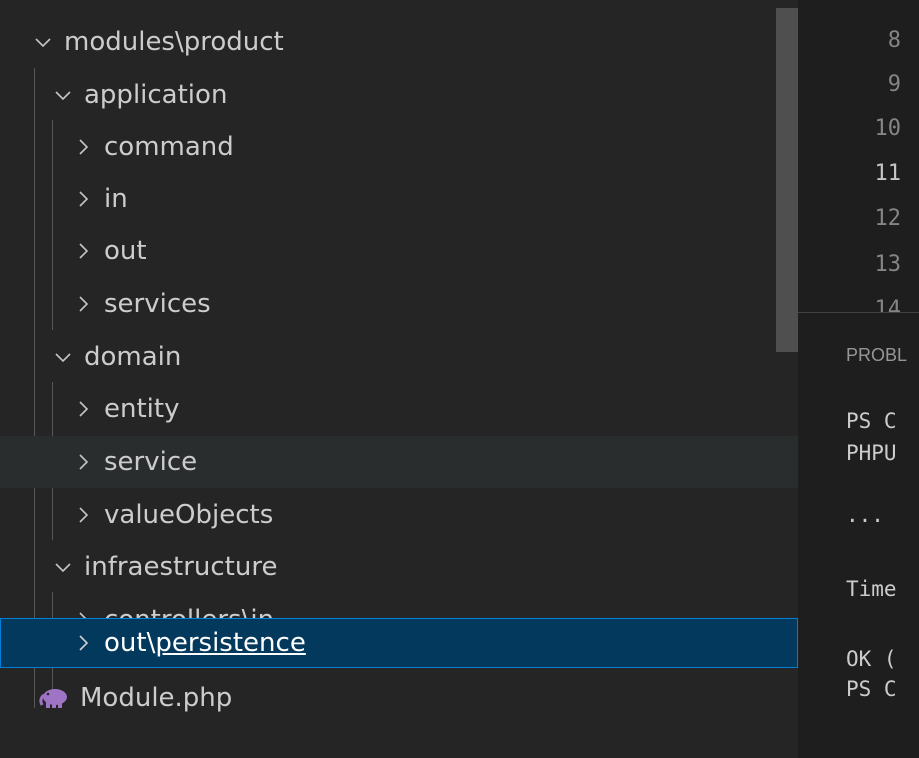  I want to click on tree-item-out: out, so click(399, 251).